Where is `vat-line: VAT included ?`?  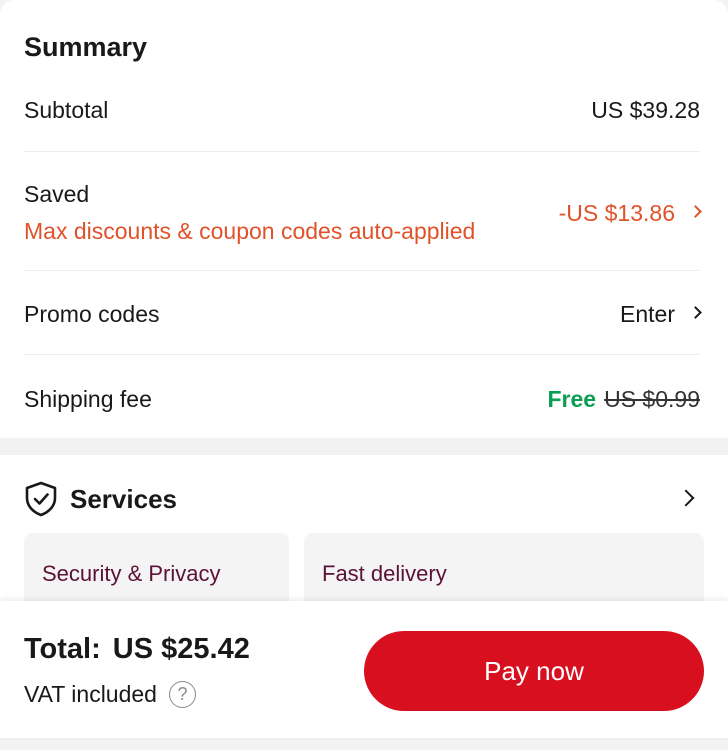 vat-line: VAT included ? is located at coordinates (110, 694).